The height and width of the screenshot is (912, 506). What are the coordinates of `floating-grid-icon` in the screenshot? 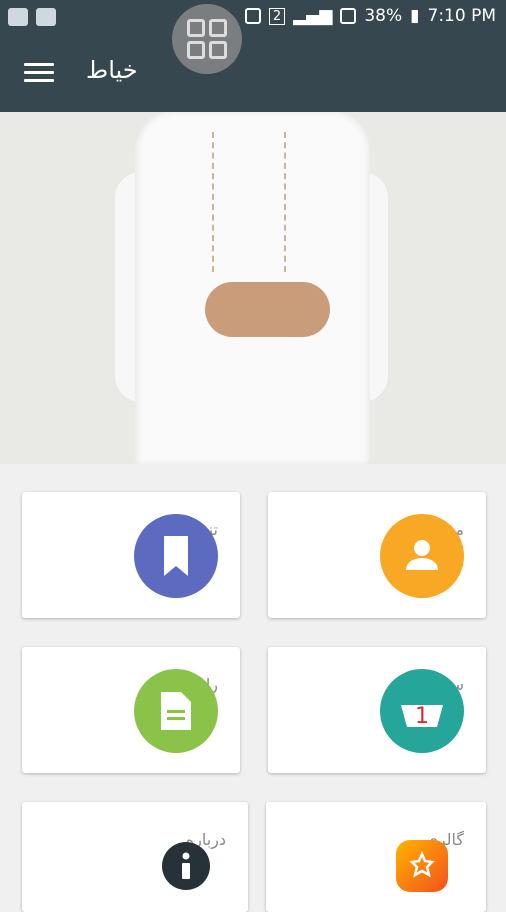 It's located at (207, 39).